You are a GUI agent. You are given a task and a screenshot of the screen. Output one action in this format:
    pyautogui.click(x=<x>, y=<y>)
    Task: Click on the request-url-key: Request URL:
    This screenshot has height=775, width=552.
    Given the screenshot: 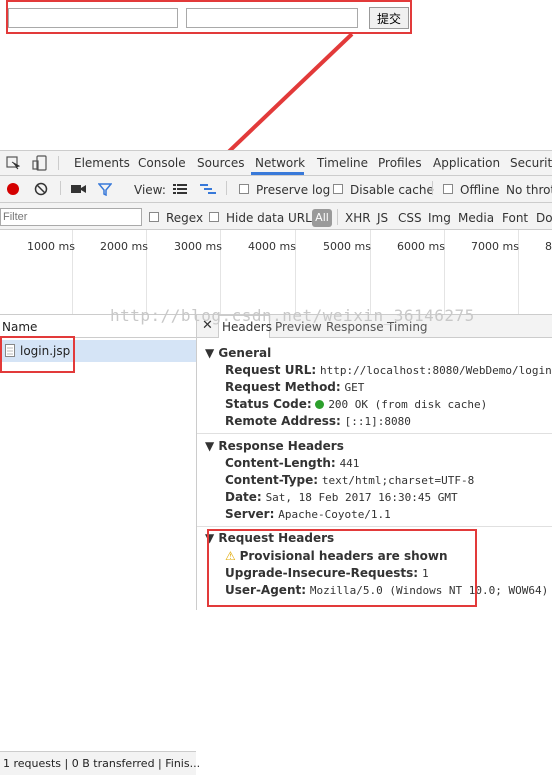 What is the action you would take?
    pyautogui.click(x=271, y=370)
    